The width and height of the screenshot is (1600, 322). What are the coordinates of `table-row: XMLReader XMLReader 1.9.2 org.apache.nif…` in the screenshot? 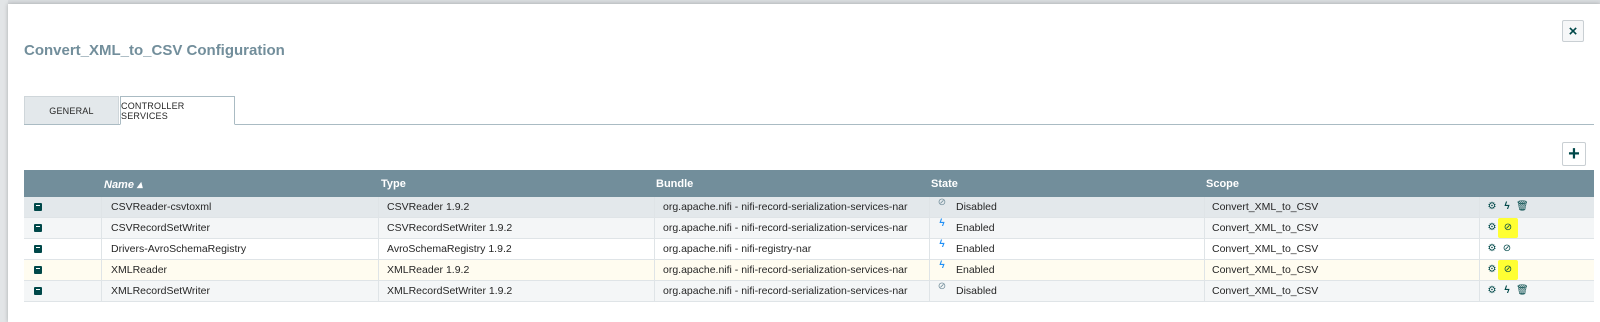 It's located at (809, 270).